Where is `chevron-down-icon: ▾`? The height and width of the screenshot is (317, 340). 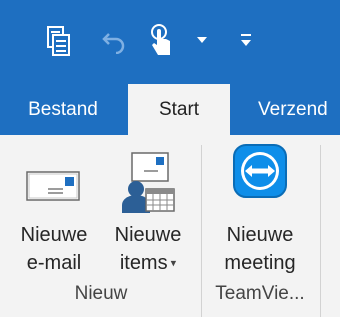 chevron-down-icon: ▾ is located at coordinates (172, 263).